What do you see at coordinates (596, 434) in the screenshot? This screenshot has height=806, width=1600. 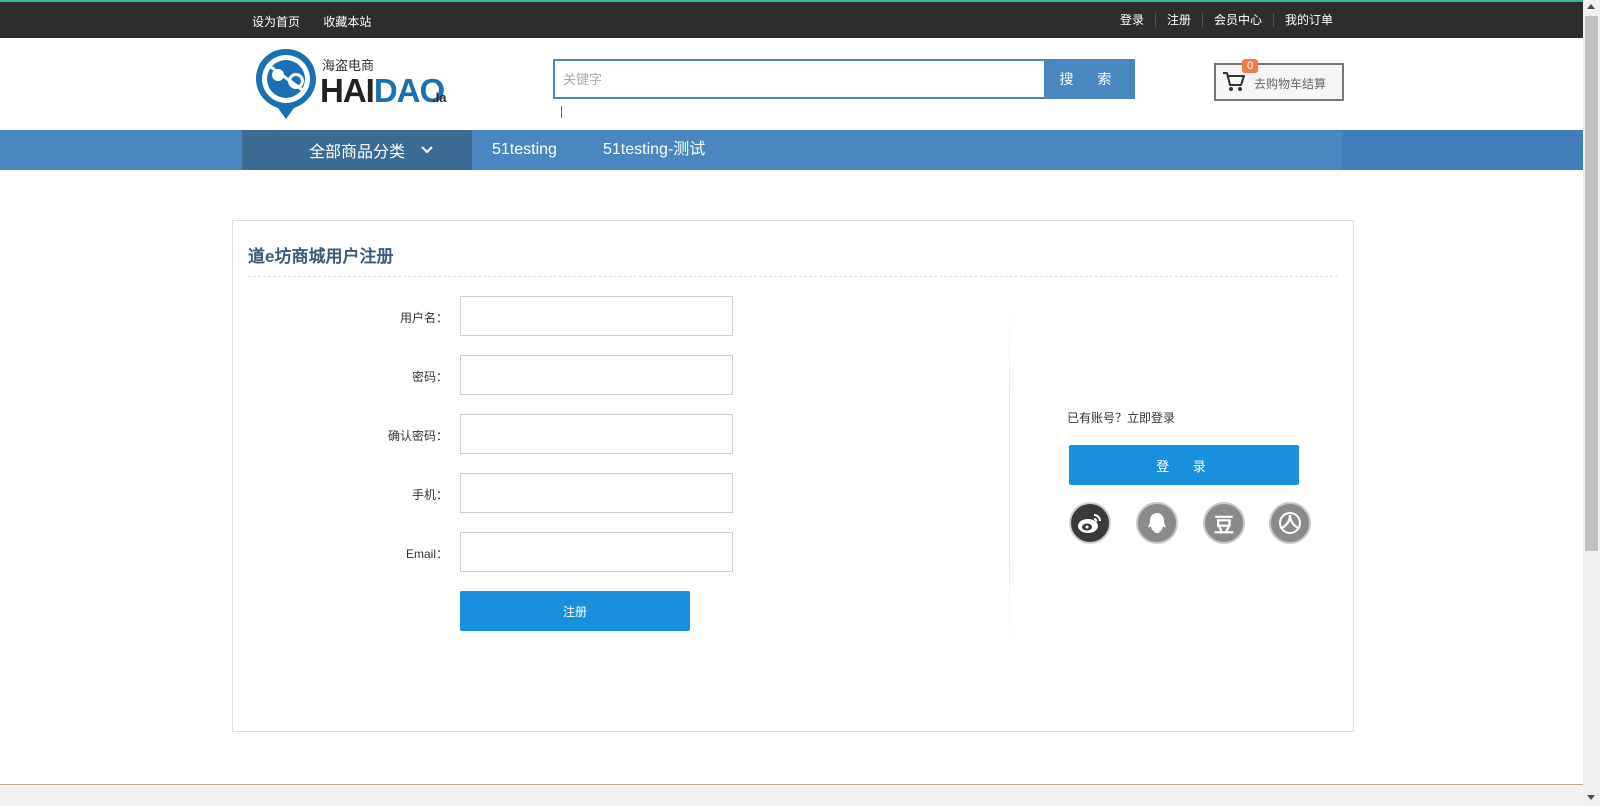 I see `confirm-password-field` at bounding box center [596, 434].